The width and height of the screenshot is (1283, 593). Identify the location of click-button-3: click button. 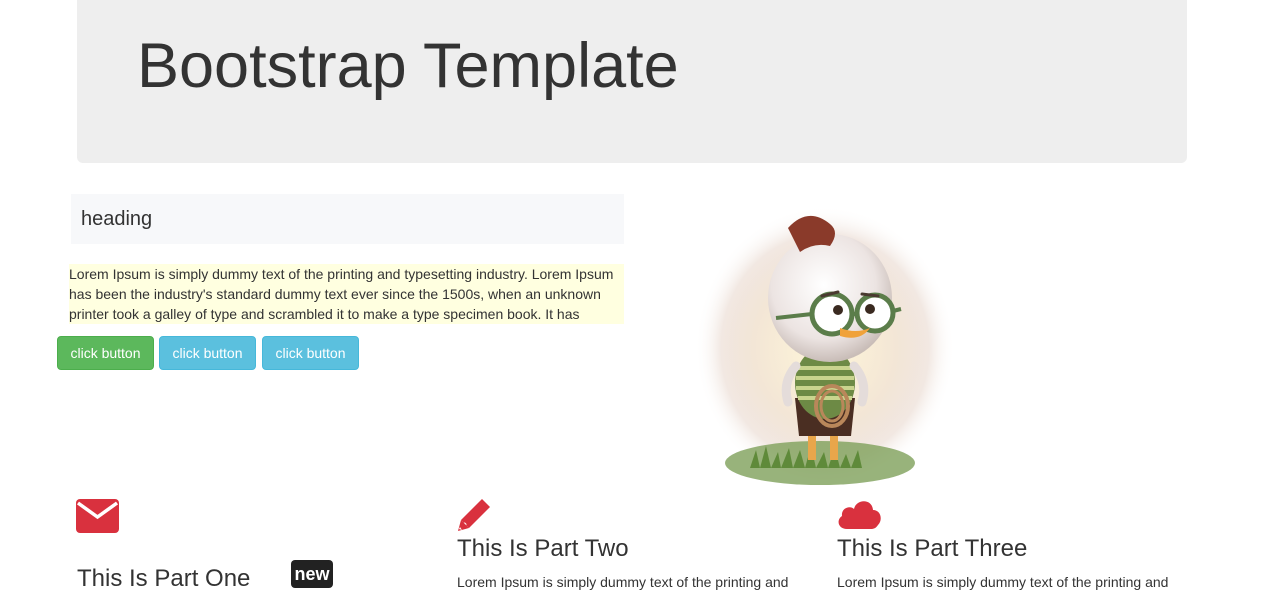
(310, 353).